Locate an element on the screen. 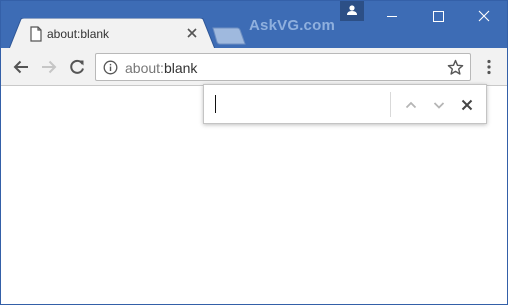 This screenshot has width=508, height=305. kebab-menu-icon is located at coordinates (489, 67).